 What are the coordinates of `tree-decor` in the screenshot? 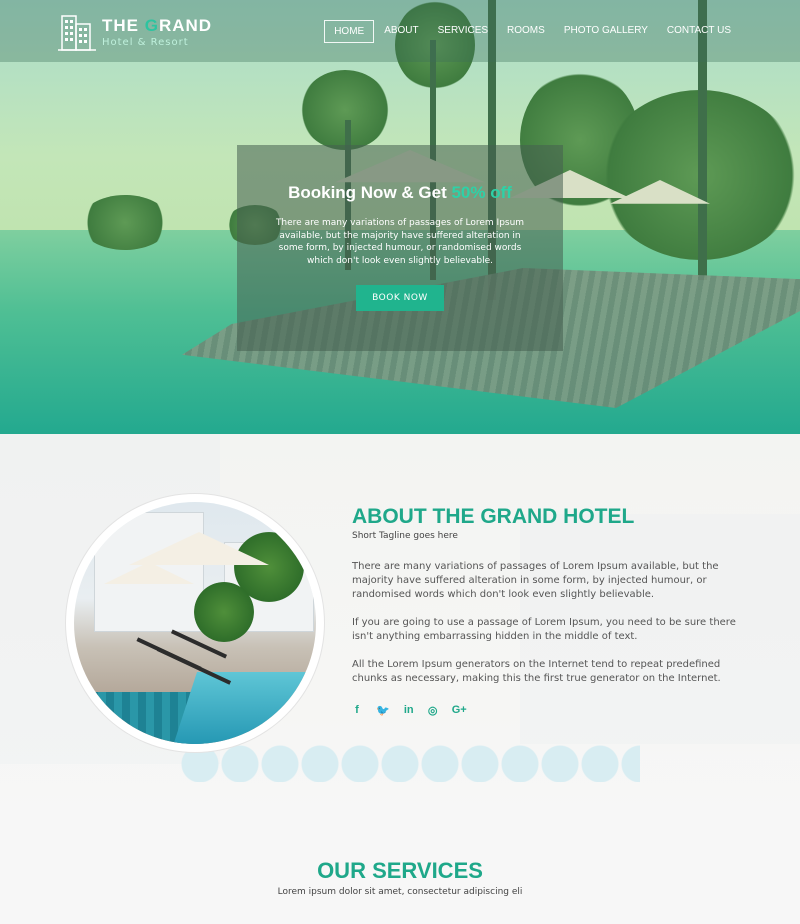 It's located at (125, 222).